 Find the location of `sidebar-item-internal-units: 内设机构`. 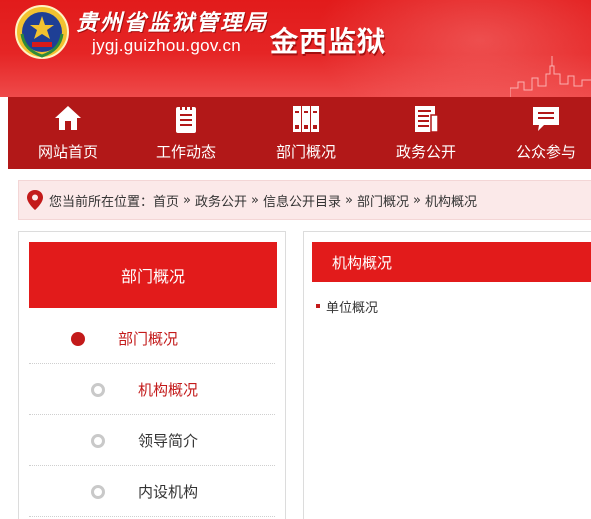

sidebar-item-internal-units: 内设机构 is located at coordinates (152, 491).